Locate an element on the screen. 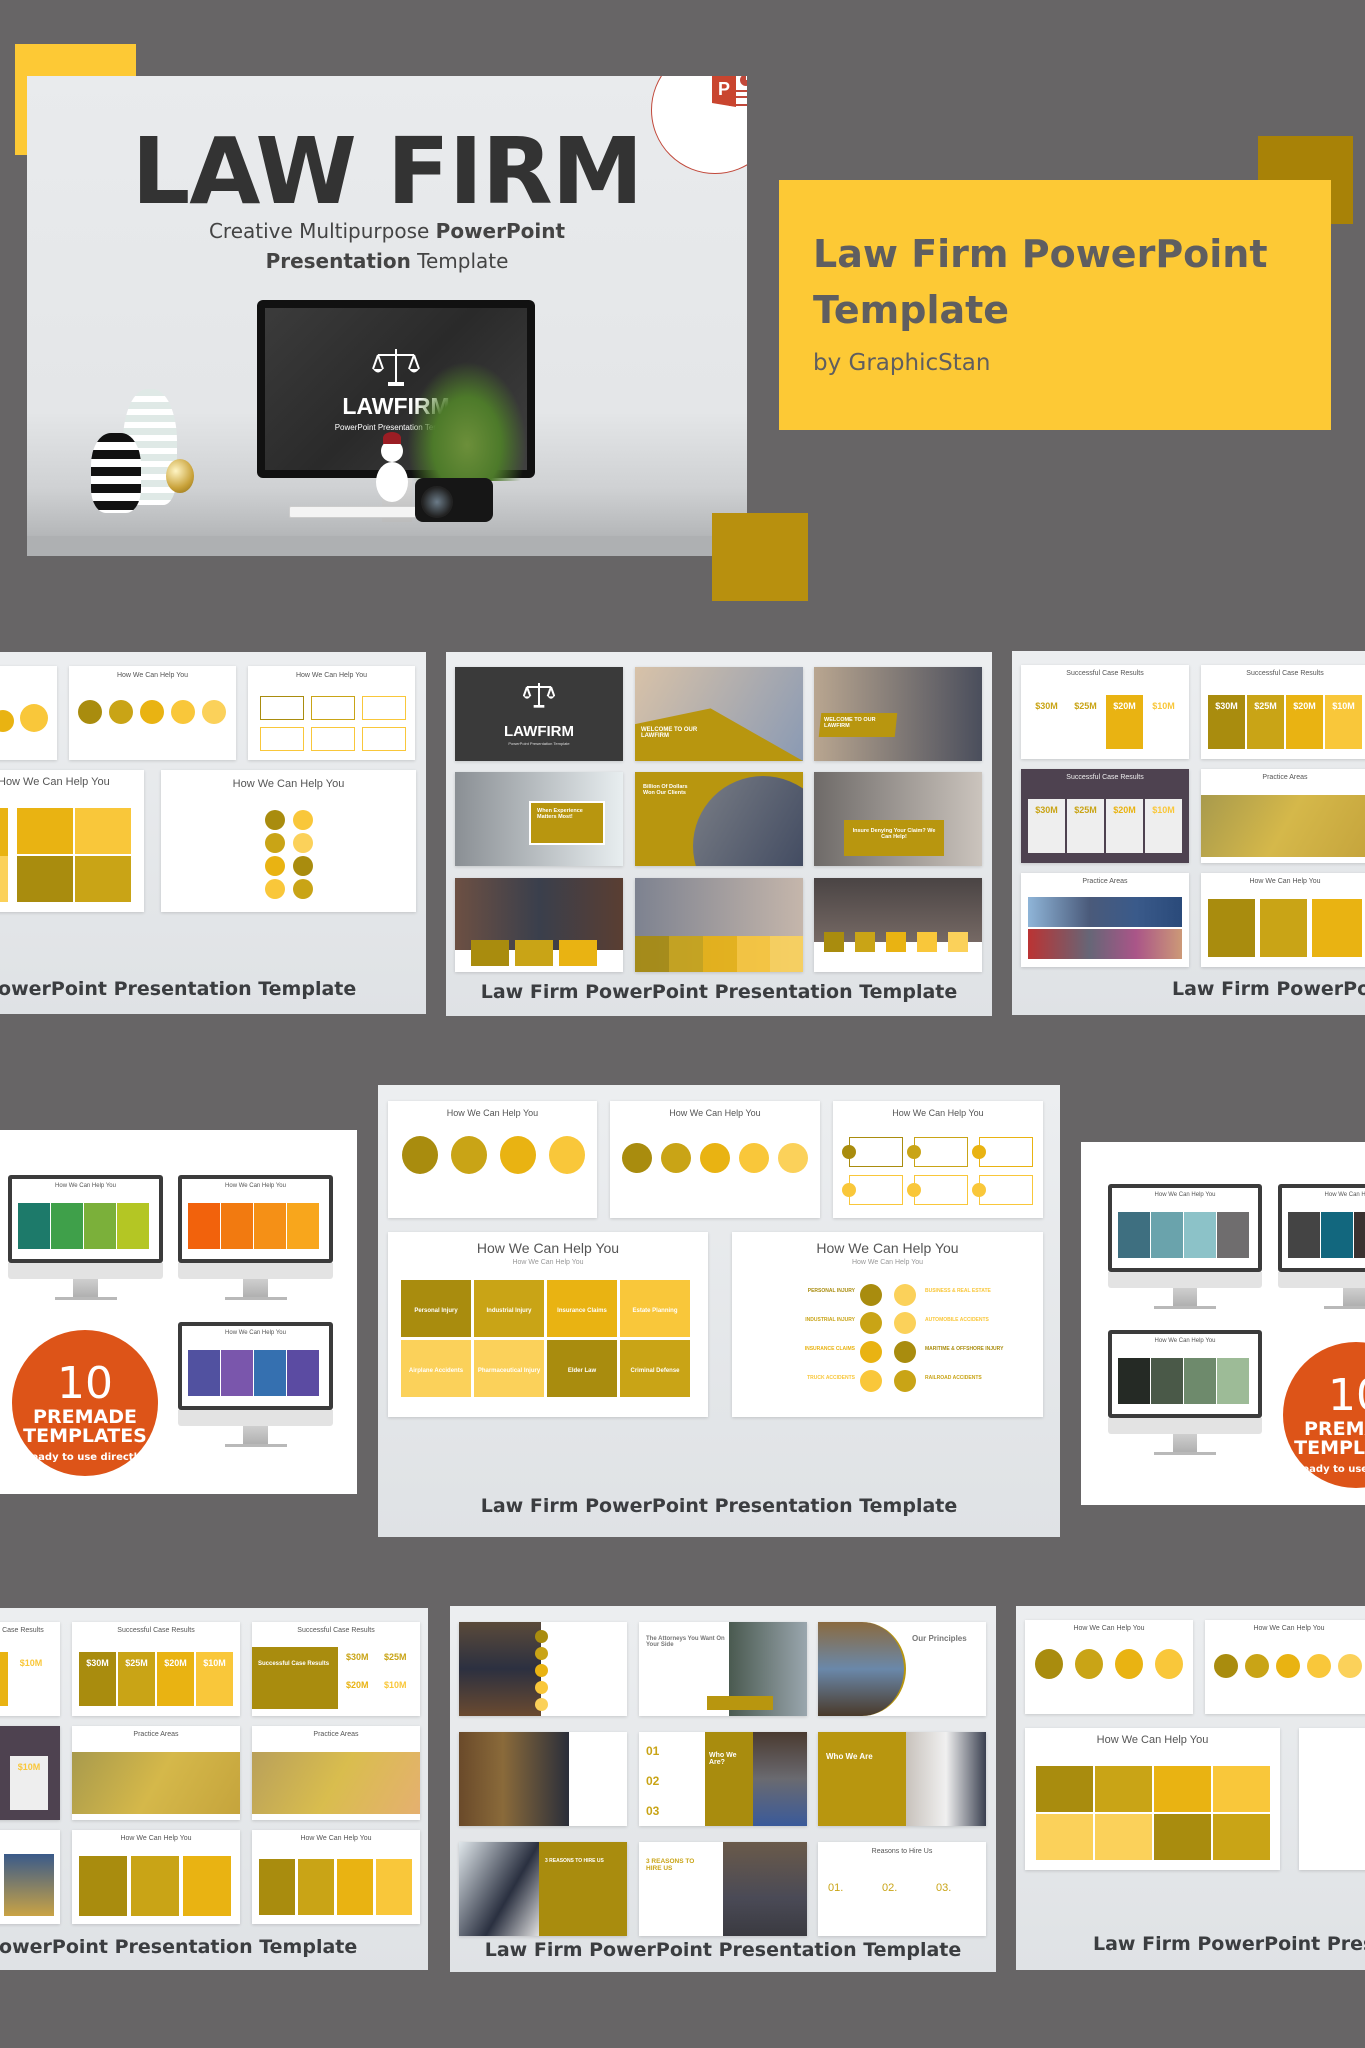  desk is located at coordinates (387, 546).